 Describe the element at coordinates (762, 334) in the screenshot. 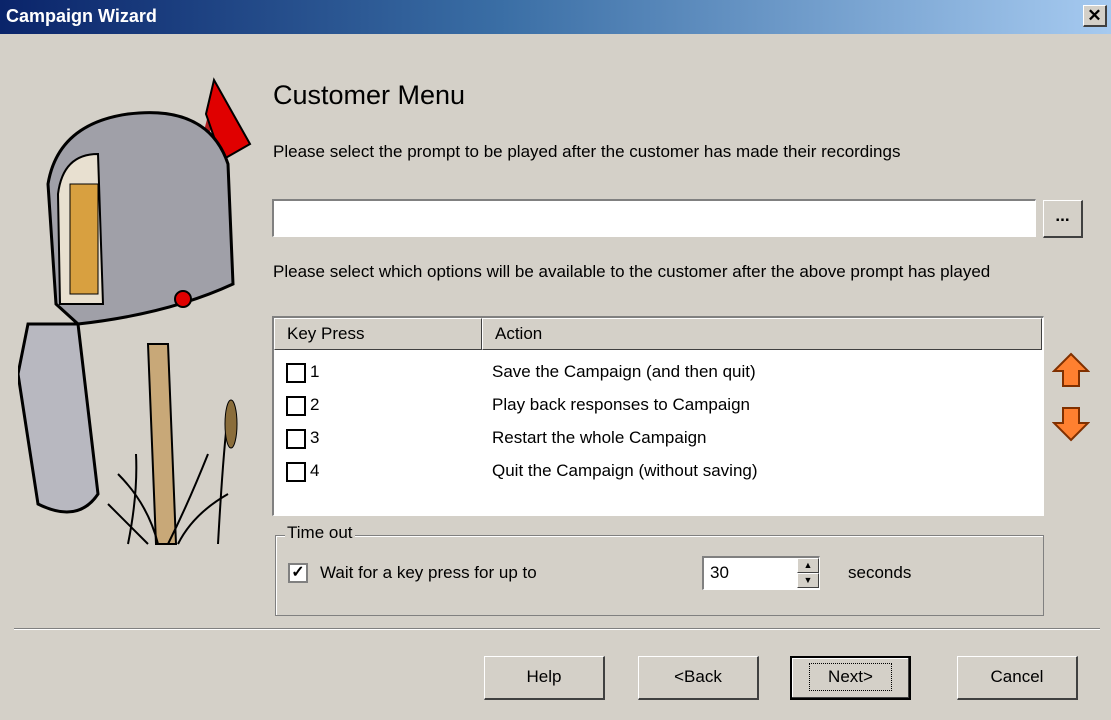

I see `column-header-action: Action` at that location.